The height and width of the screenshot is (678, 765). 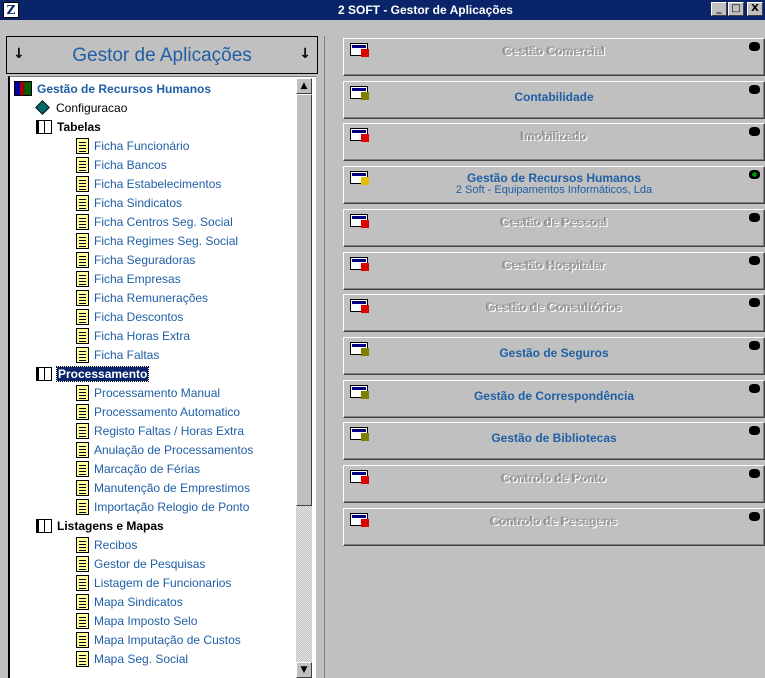 What do you see at coordinates (136, 620) in the screenshot?
I see `tree-item: Mapa Imposto Selo` at bounding box center [136, 620].